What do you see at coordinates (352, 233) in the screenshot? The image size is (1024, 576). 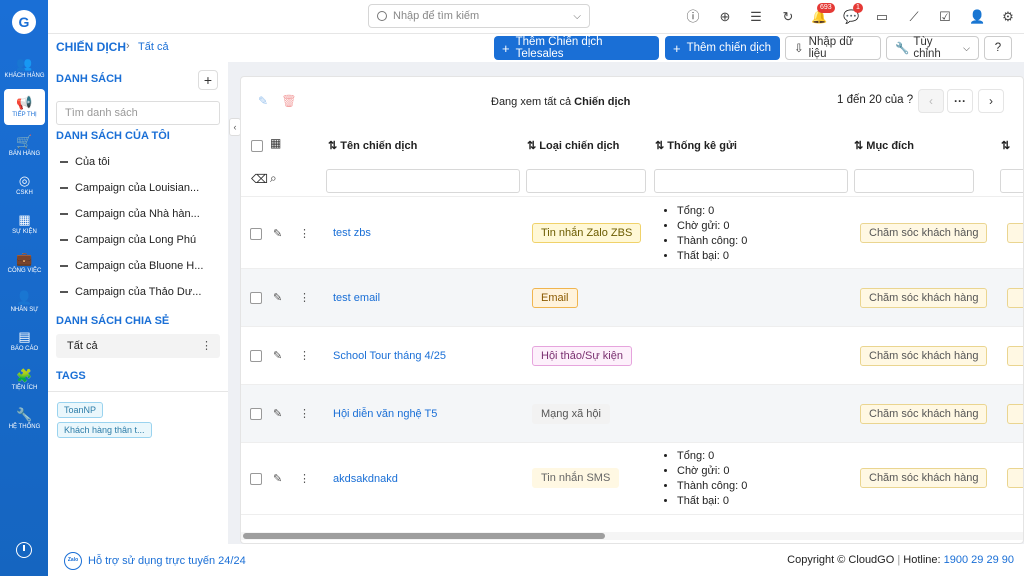 I see `campaign-name-link: test zbs` at bounding box center [352, 233].